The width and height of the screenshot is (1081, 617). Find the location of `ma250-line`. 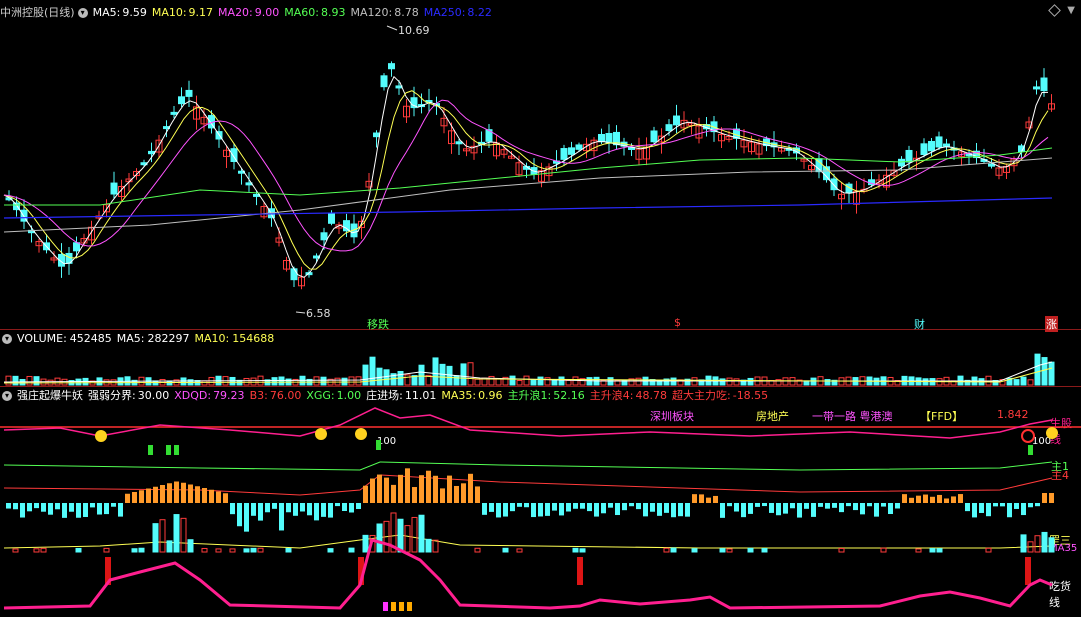

ma250-line is located at coordinates (528, 208).